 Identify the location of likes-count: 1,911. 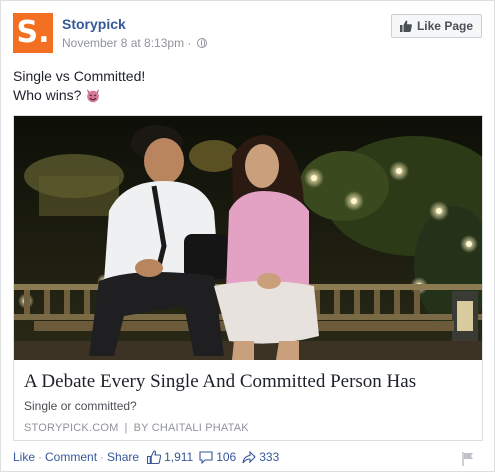
(170, 457).